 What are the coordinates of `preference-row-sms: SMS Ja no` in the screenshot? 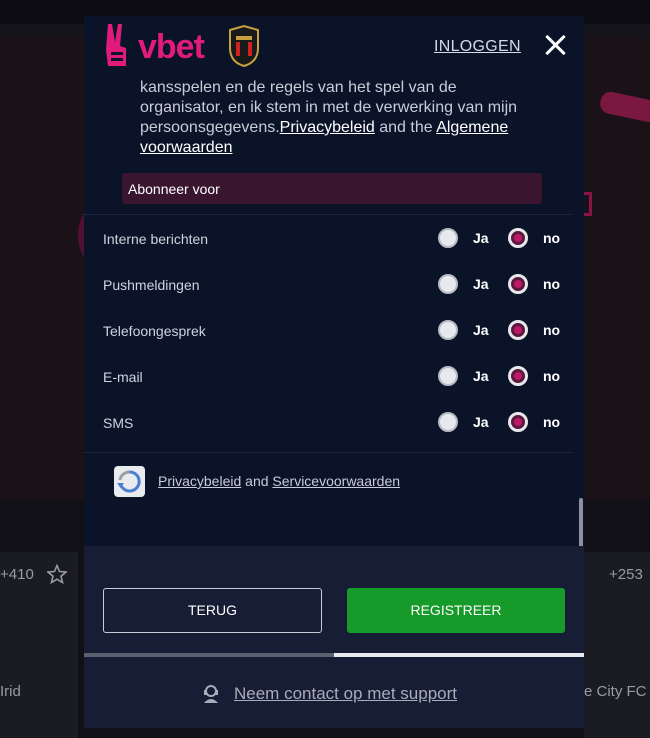 It's located at (329, 423).